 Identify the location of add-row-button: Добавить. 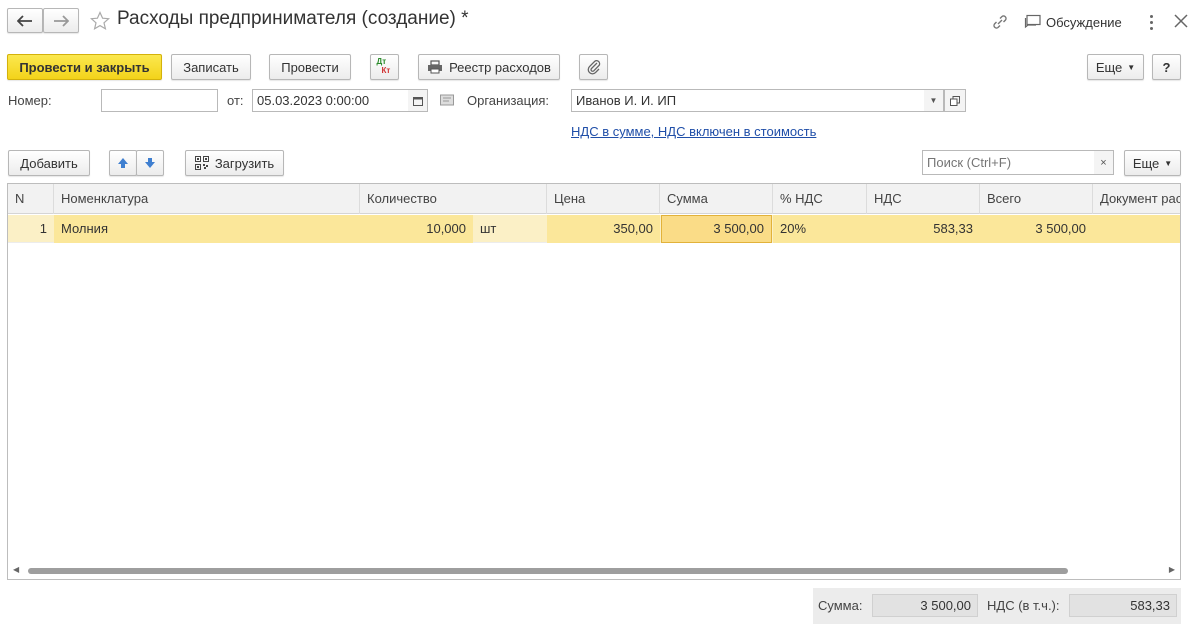
(49, 163).